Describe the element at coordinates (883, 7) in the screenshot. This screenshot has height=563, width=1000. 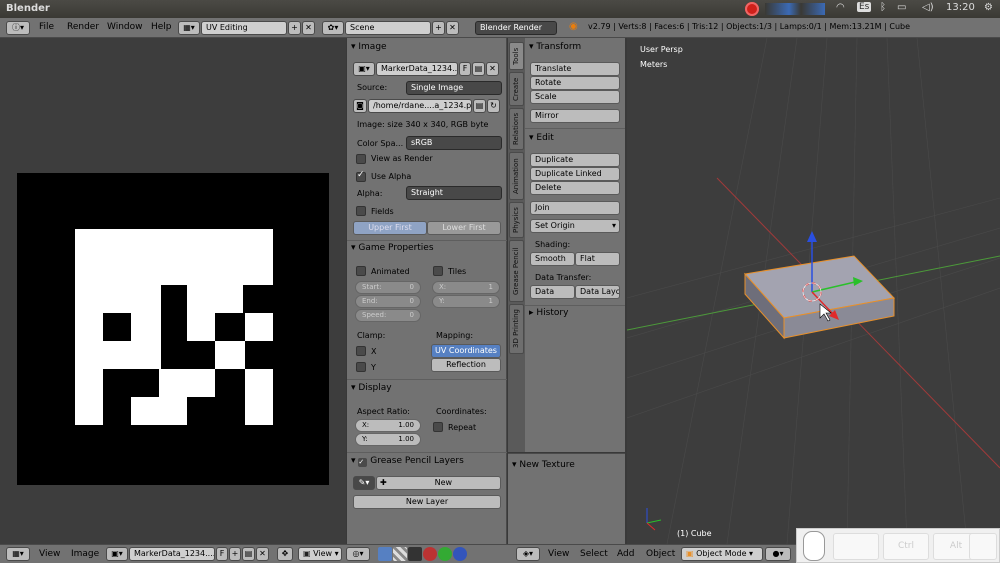
I see `bluetooth-icon: ᛒ` at that location.